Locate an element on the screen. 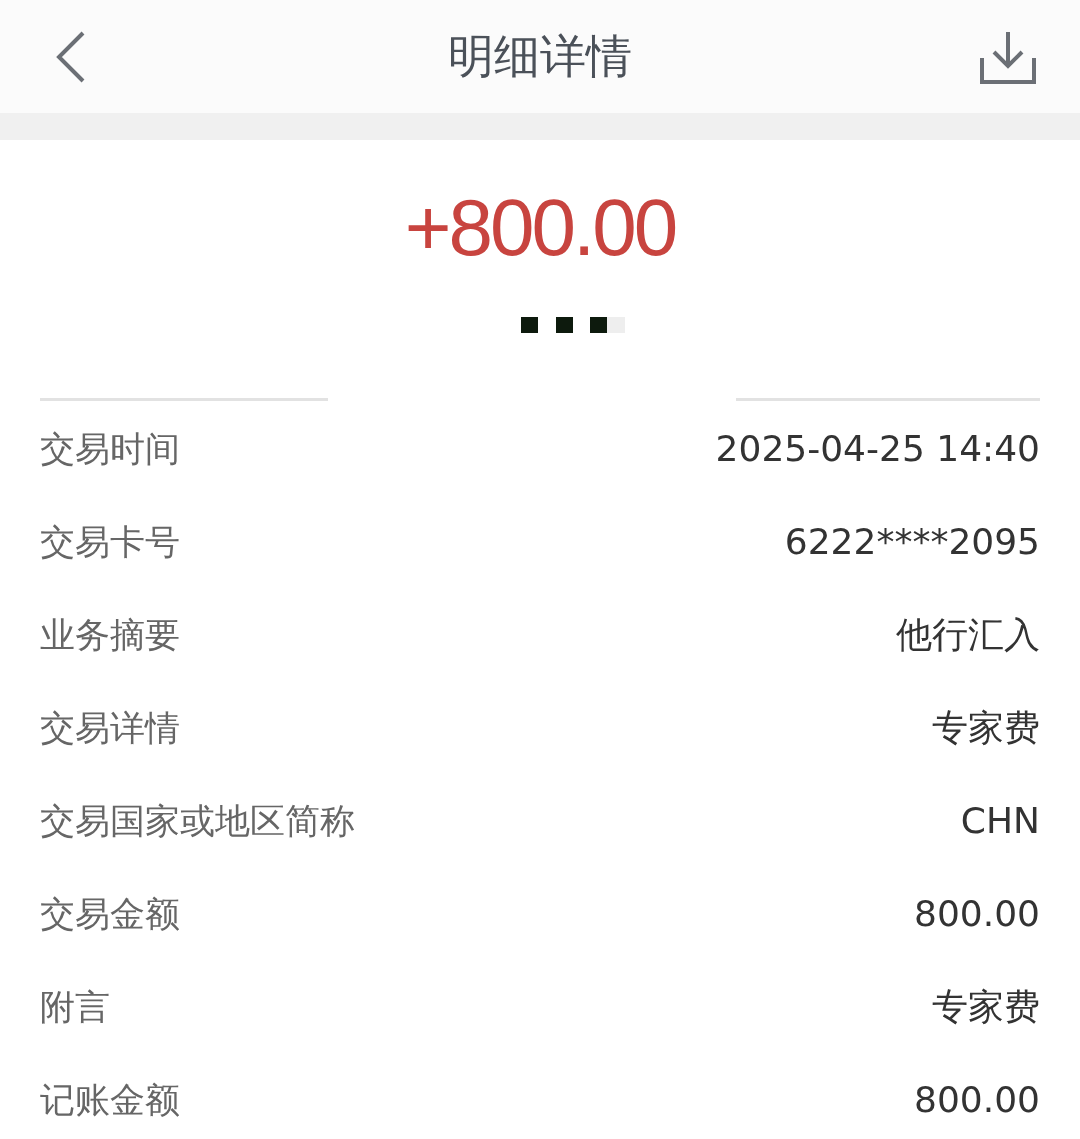 This screenshot has height=1139, width=1080. transaction-amount: +800.00 is located at coordinates (540, 228).